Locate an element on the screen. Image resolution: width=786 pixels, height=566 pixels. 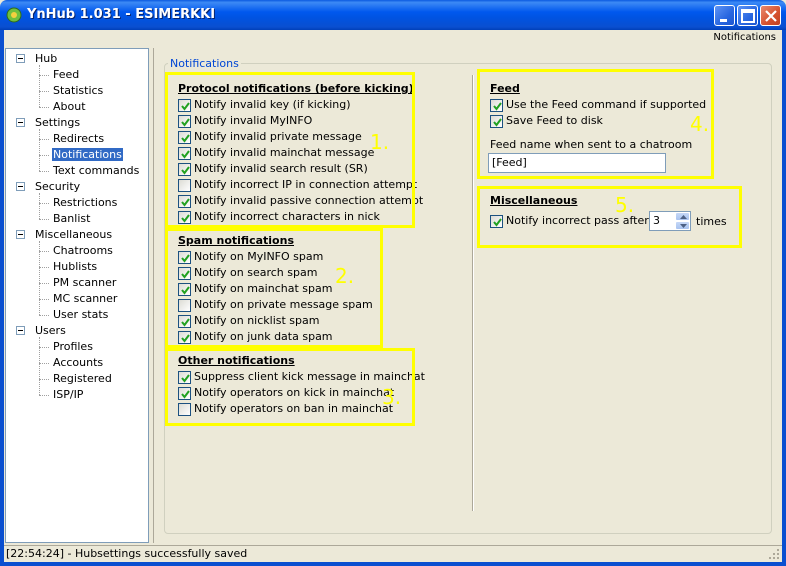
tree-item-label: Hub is located at coordinates (46, 58).